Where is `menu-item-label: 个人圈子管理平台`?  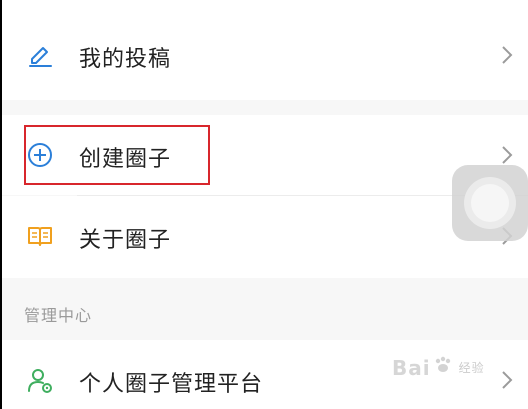 menu-item-label: 个人圈子管理平台 is located at coordinates (171, 384).